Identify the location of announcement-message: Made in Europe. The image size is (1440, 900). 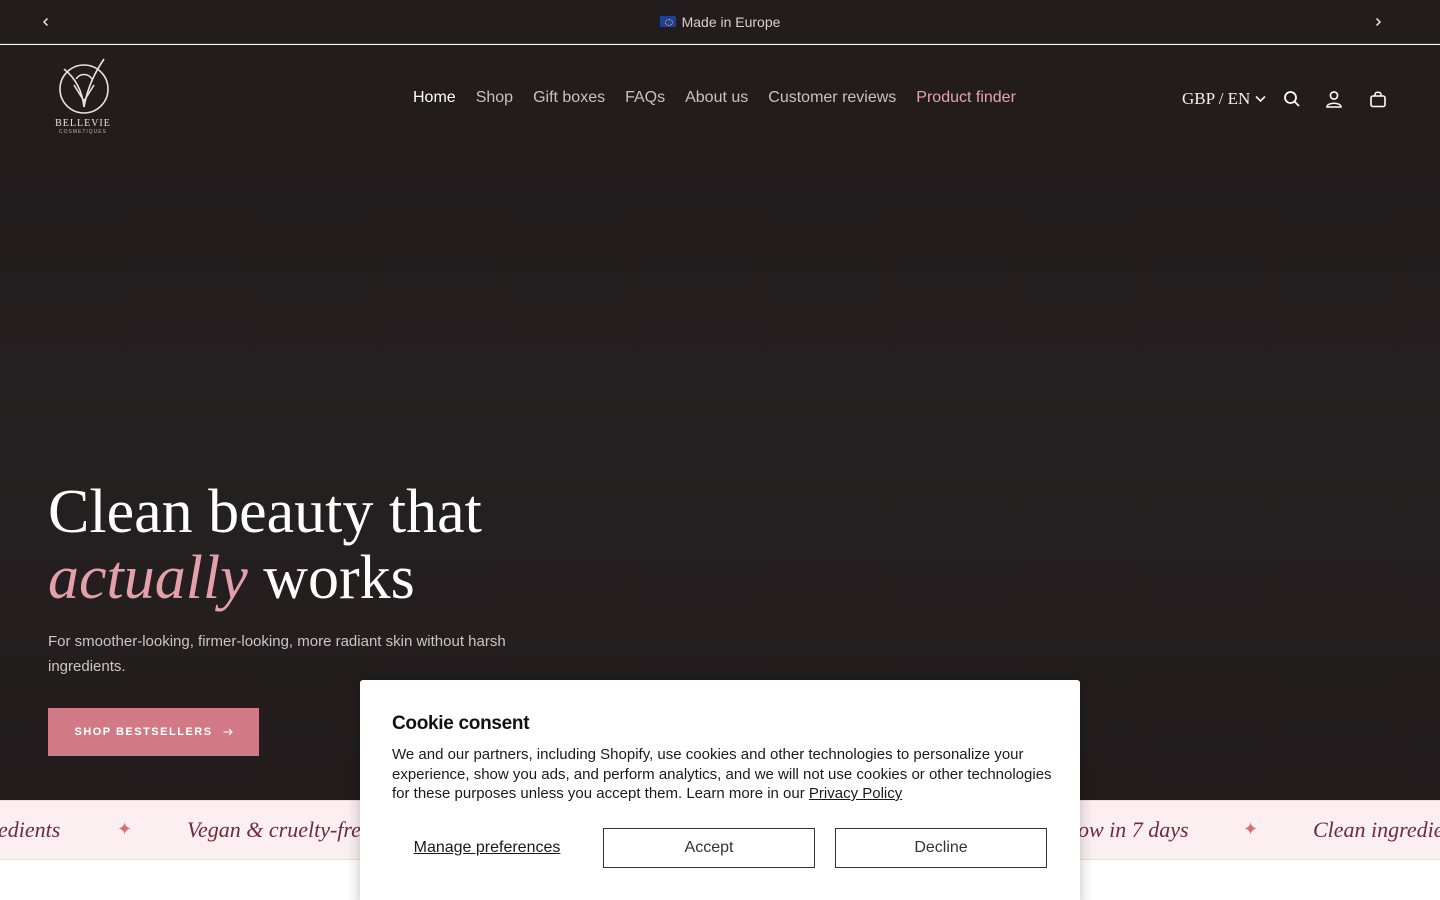
(720, 21).